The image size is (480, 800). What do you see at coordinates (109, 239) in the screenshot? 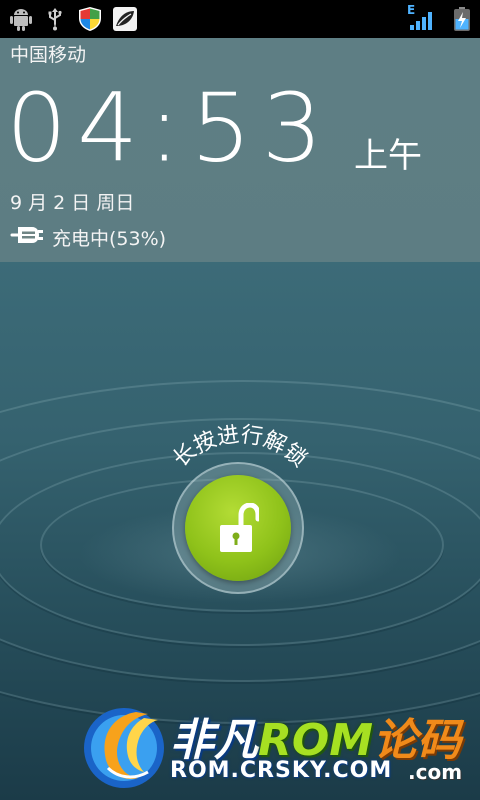
I see `charging-status: 充电中(53%)` at bounding box center [109, 239].